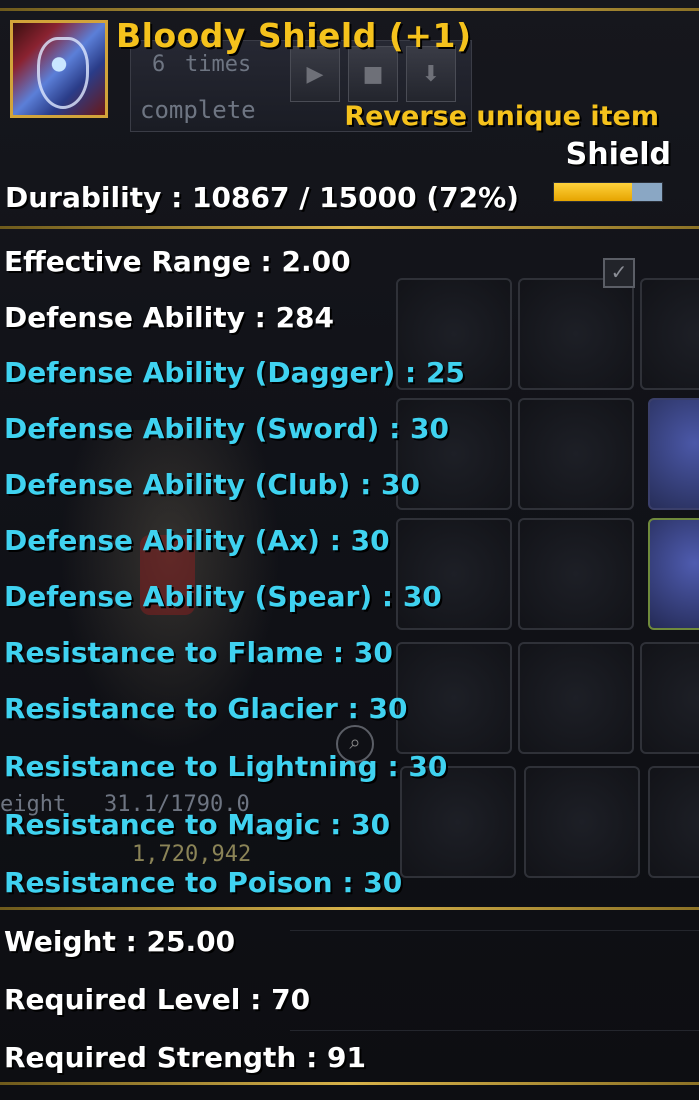 This screenshot has height=1100, width=699. Describe the element at coordinates (120, 941) in the screenshot. I see `stat-weight: Weight : 25.00` at that location.